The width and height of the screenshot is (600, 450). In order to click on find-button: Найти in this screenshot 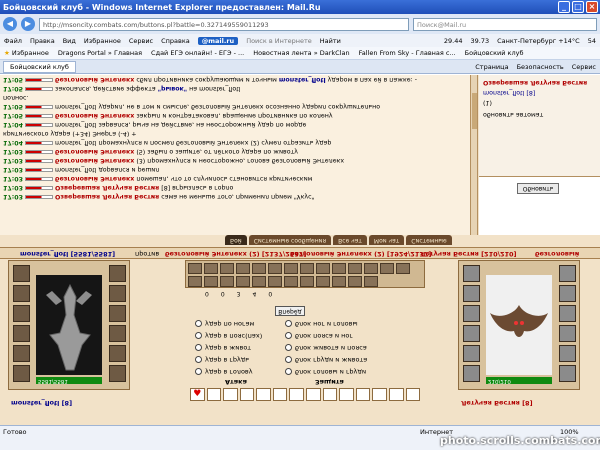, I will do `click(330, 41)`.